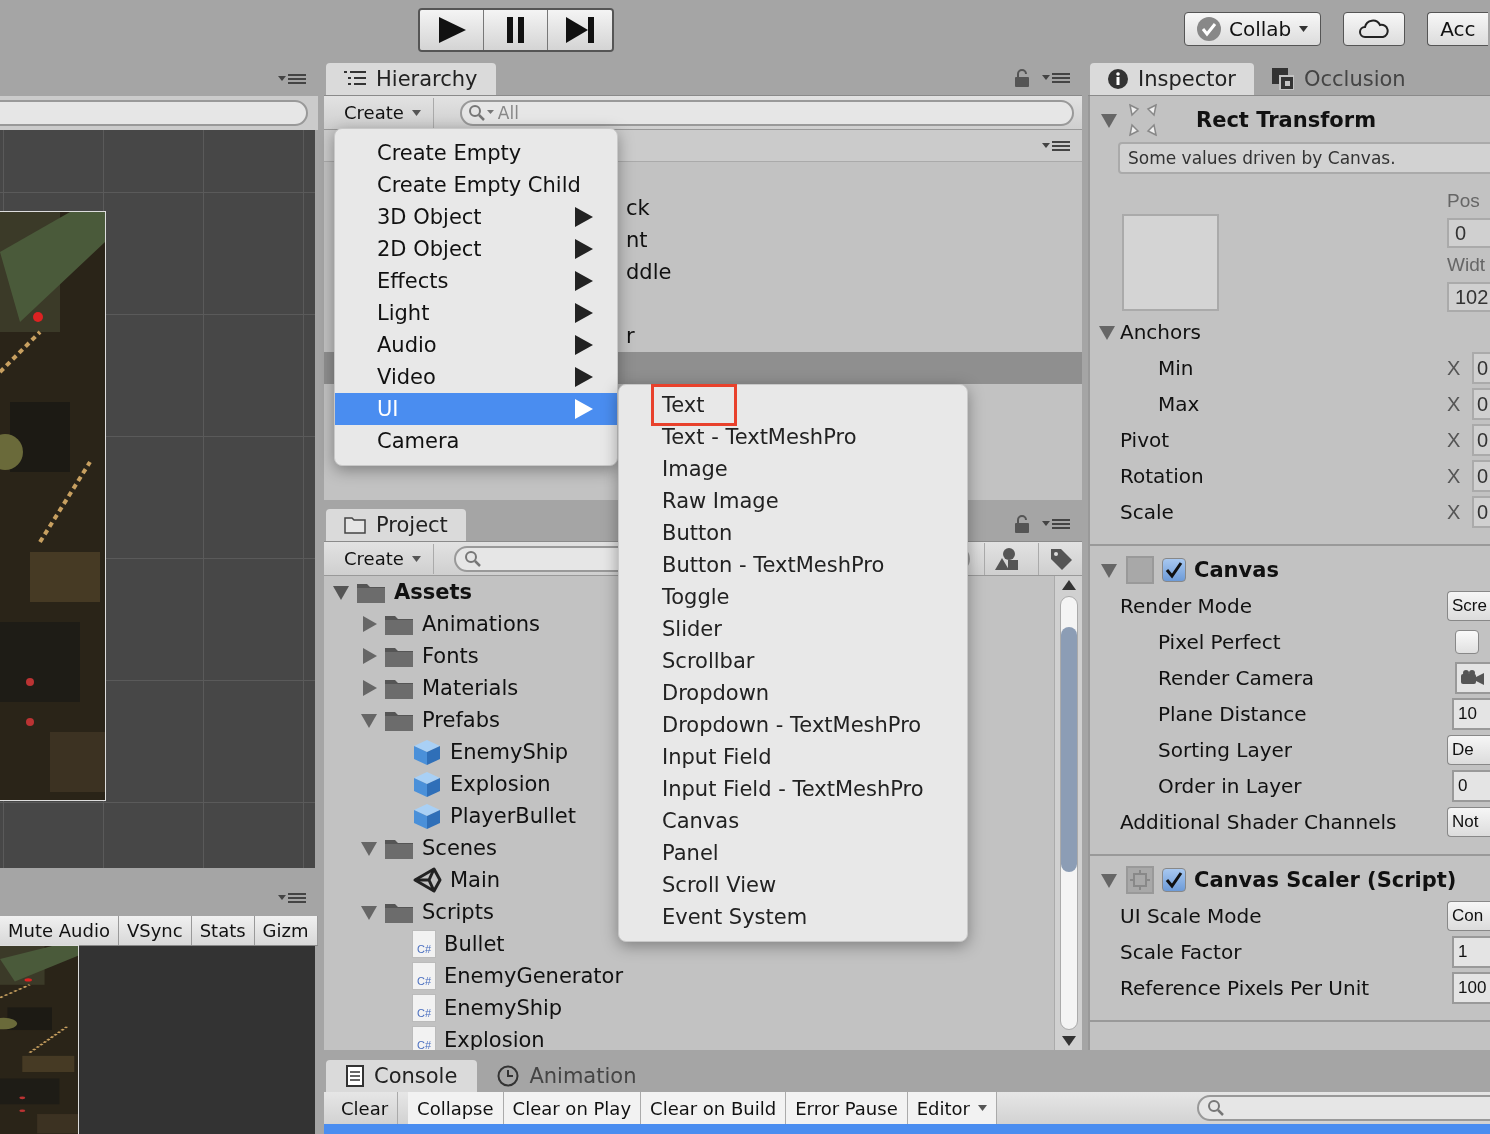 This screenshot has width=1490, height=1134. What do you see at coordinates (476, 377) in the screenshot?
I see `menu-item: Video` at bounding box center [476, 377].